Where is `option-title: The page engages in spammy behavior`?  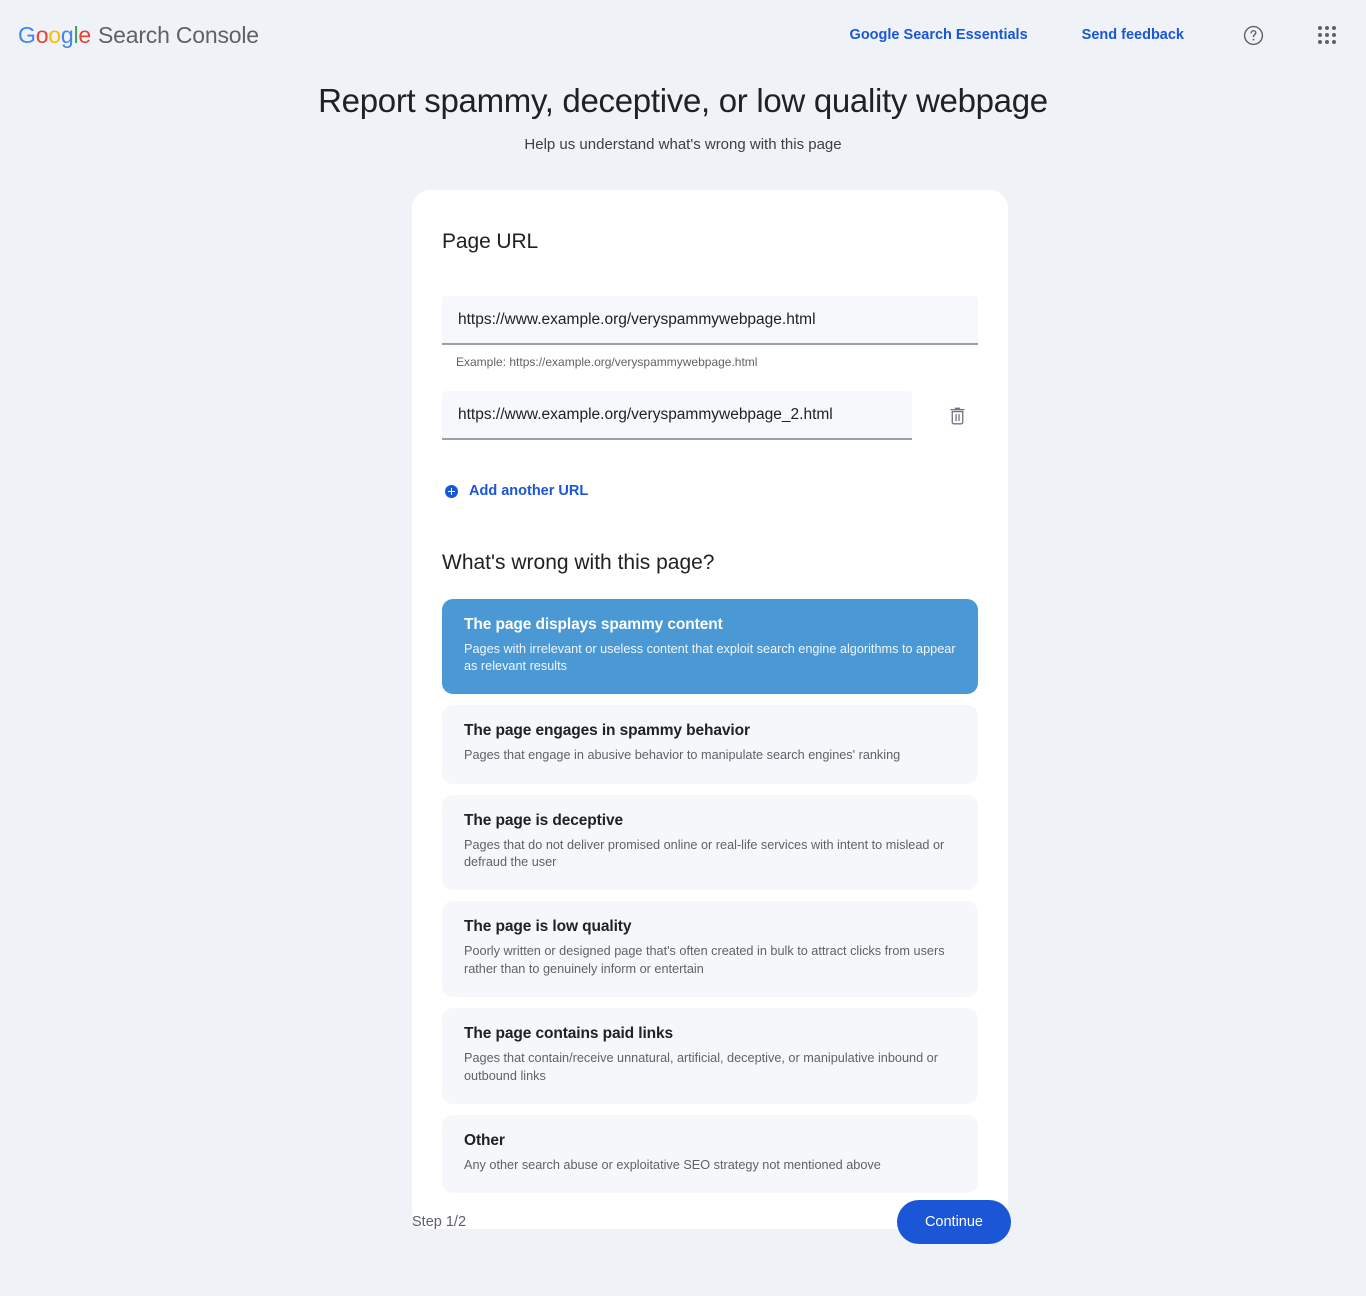
option-title: The page engages in spammy behavior is located at coordinates (607, 731).